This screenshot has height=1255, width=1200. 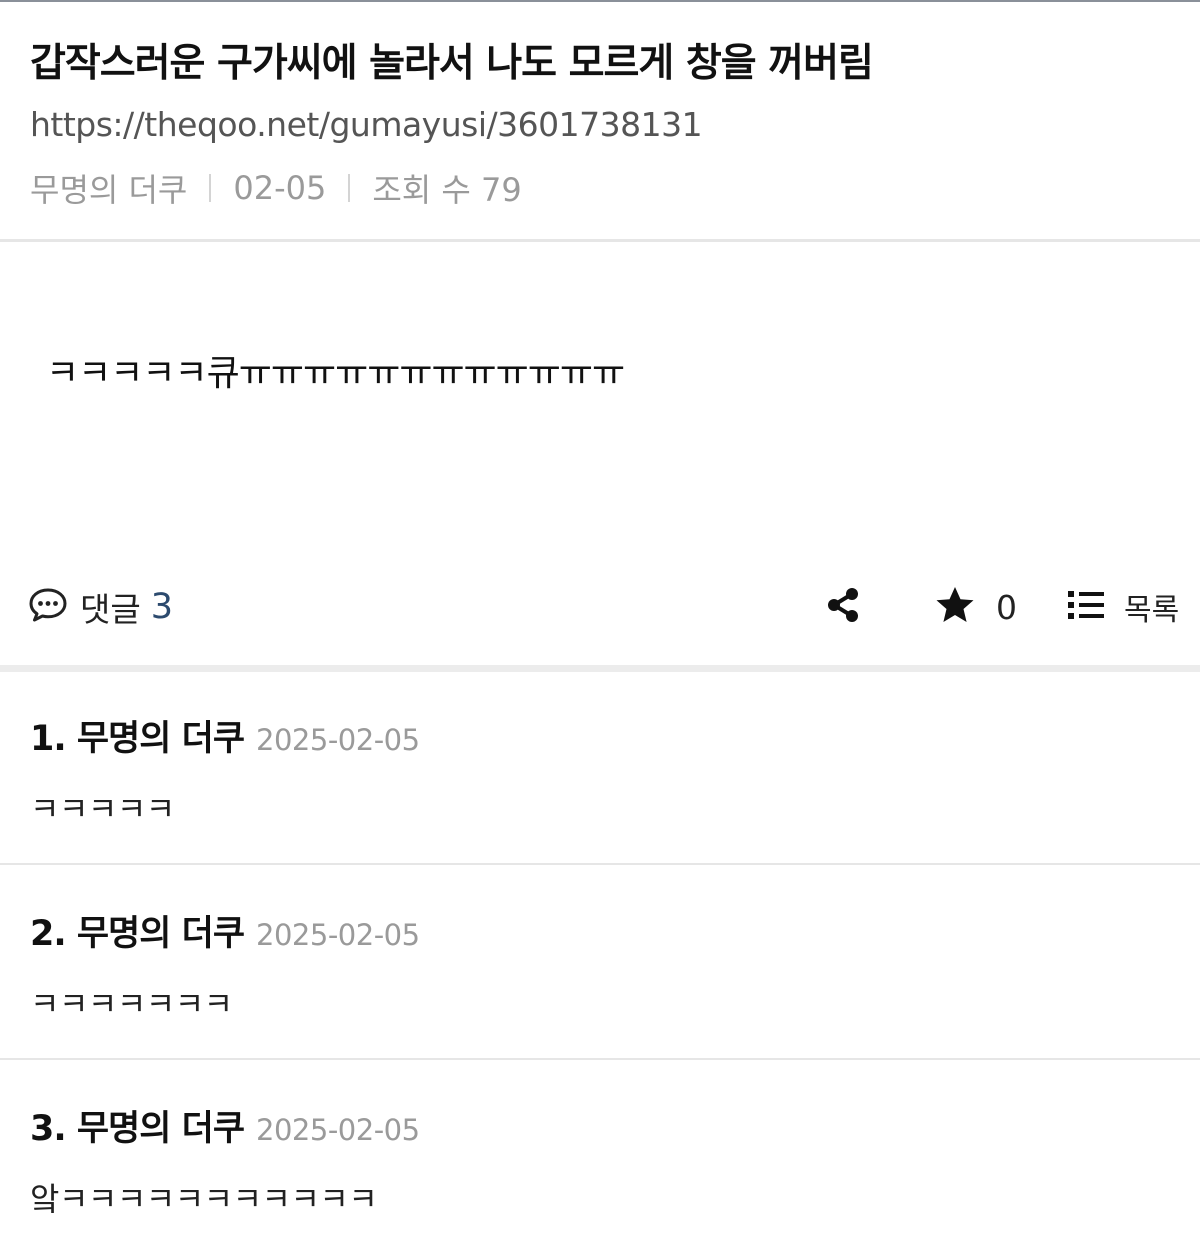 I want to click on action-bar: 댓글 3 0 목록, so click(x=600, y=607).